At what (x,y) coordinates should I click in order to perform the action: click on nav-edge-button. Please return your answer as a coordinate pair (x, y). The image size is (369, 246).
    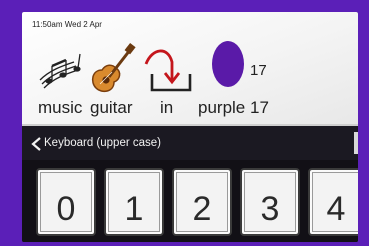
    Looking at the image, I should click on (356, 143).